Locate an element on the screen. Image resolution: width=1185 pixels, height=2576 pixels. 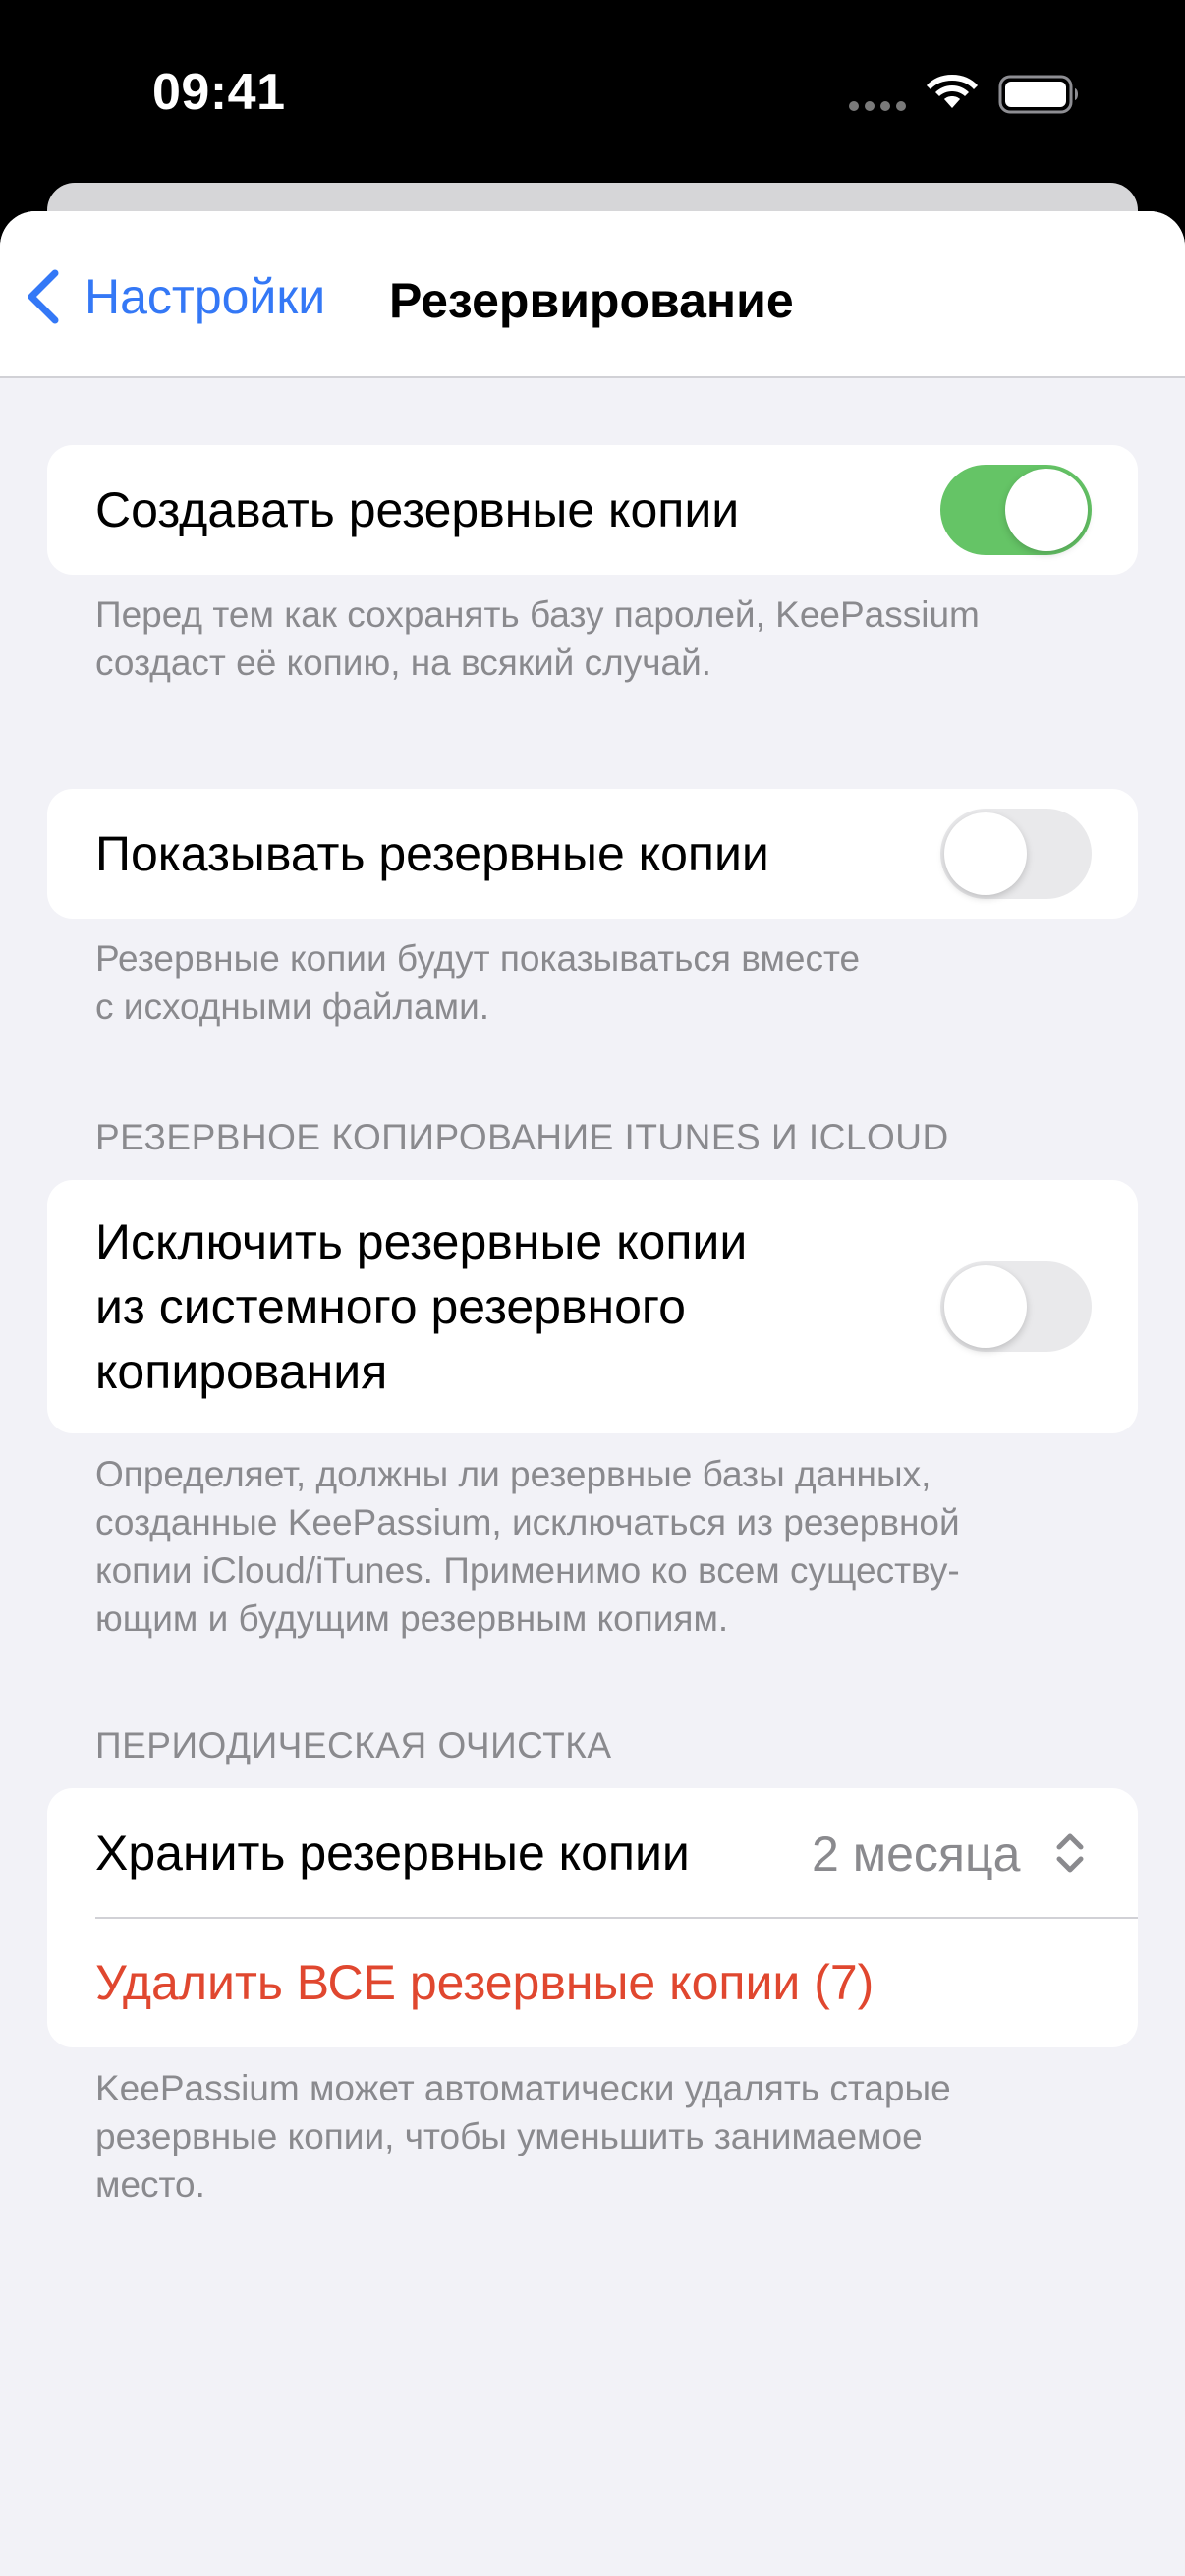
back-button: Настройки is located at coordinates (175, 296).